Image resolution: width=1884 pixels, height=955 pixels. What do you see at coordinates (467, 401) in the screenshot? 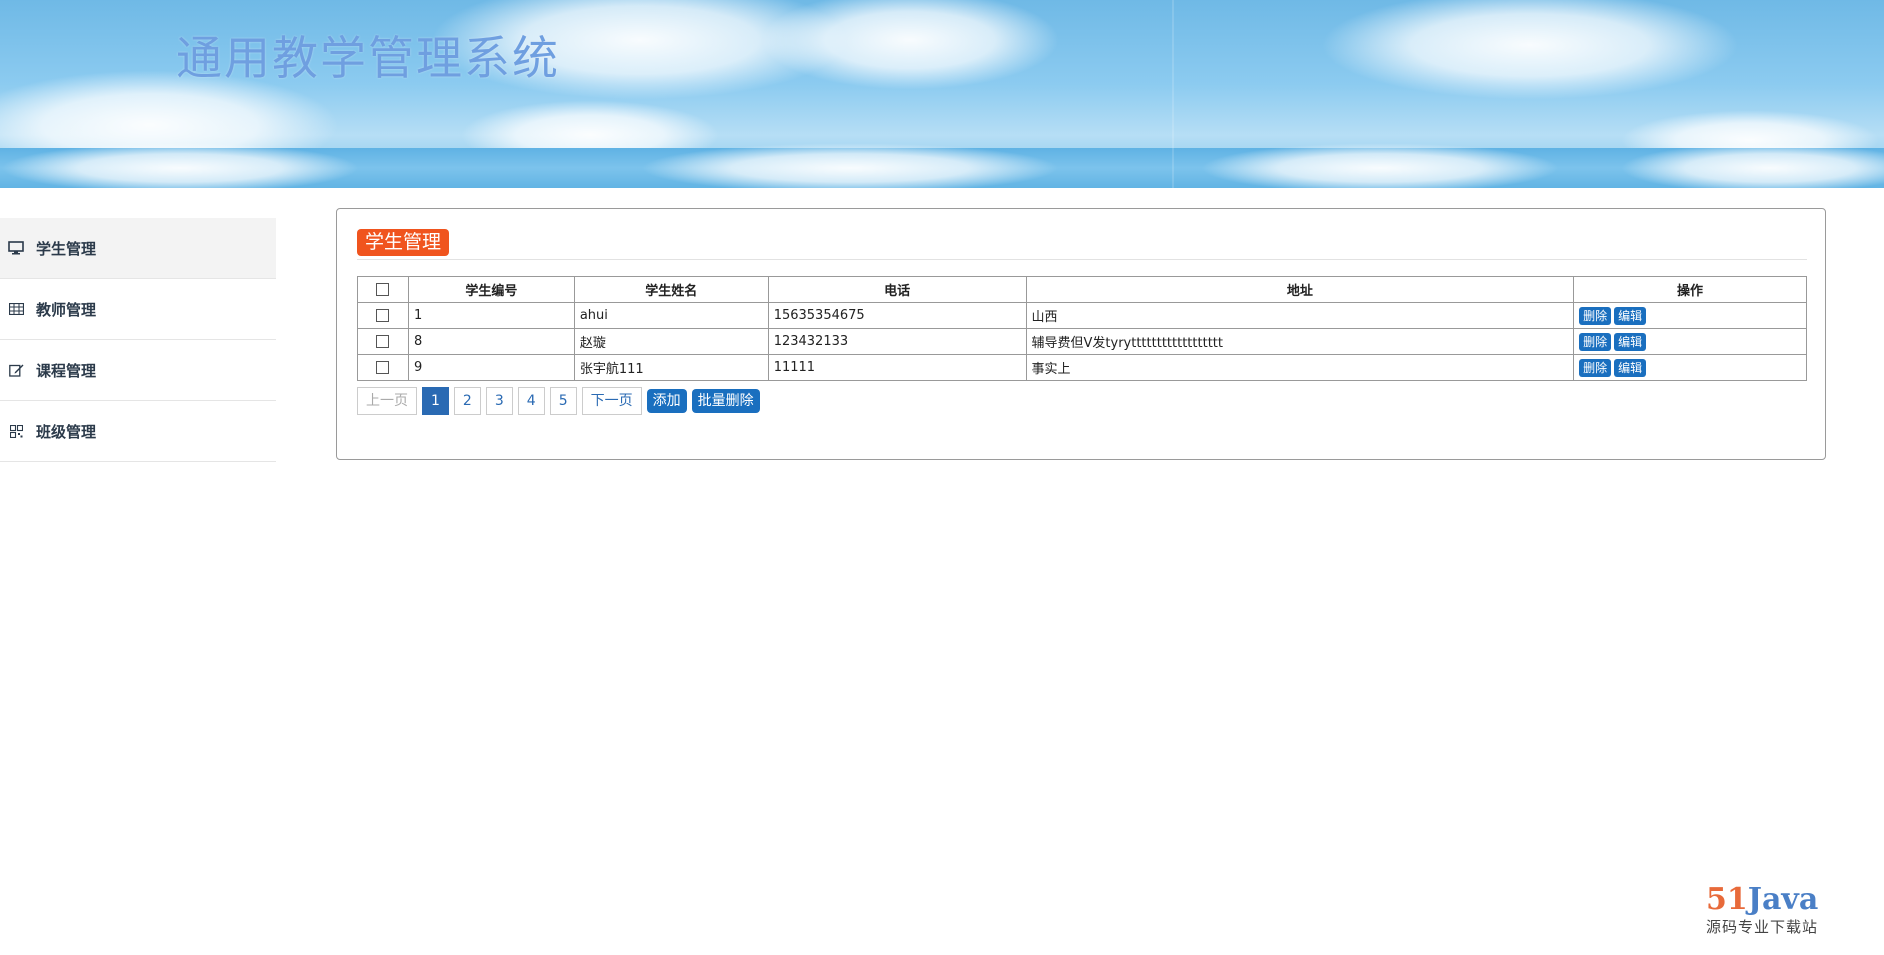
I see `page-2-button: 2` at bounding box center [467, 401].